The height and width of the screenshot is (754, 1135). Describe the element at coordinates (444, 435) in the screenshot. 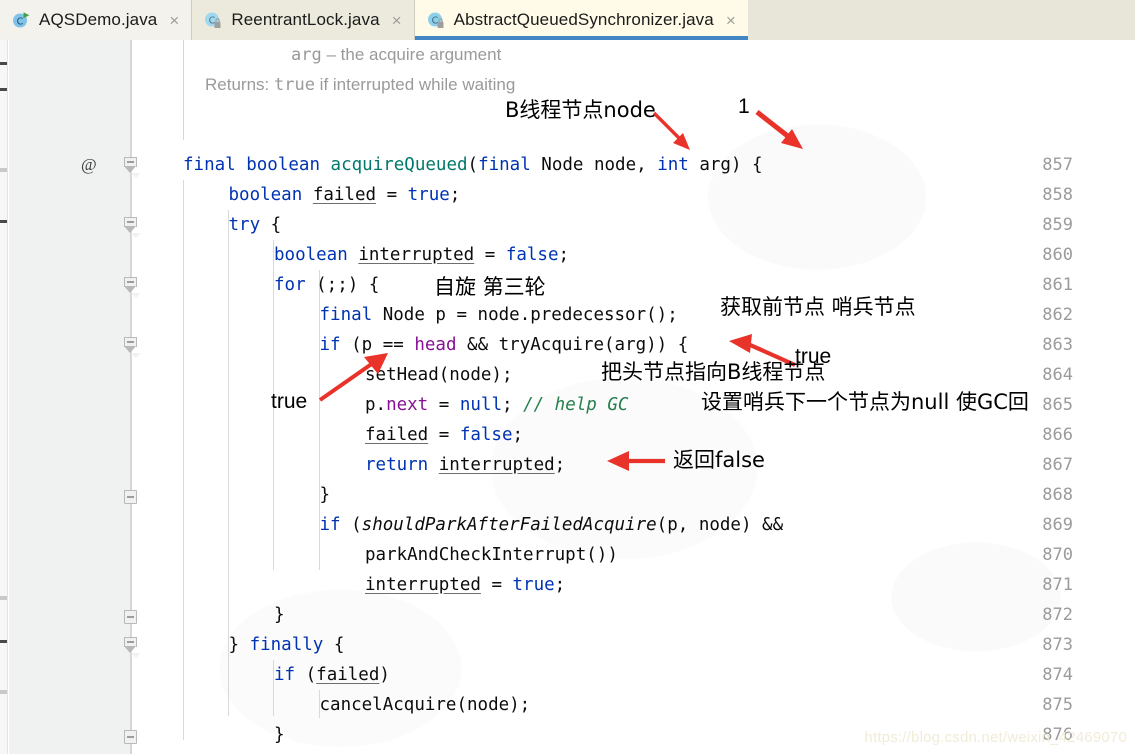

I see `code-line: failed = false;` at that location.